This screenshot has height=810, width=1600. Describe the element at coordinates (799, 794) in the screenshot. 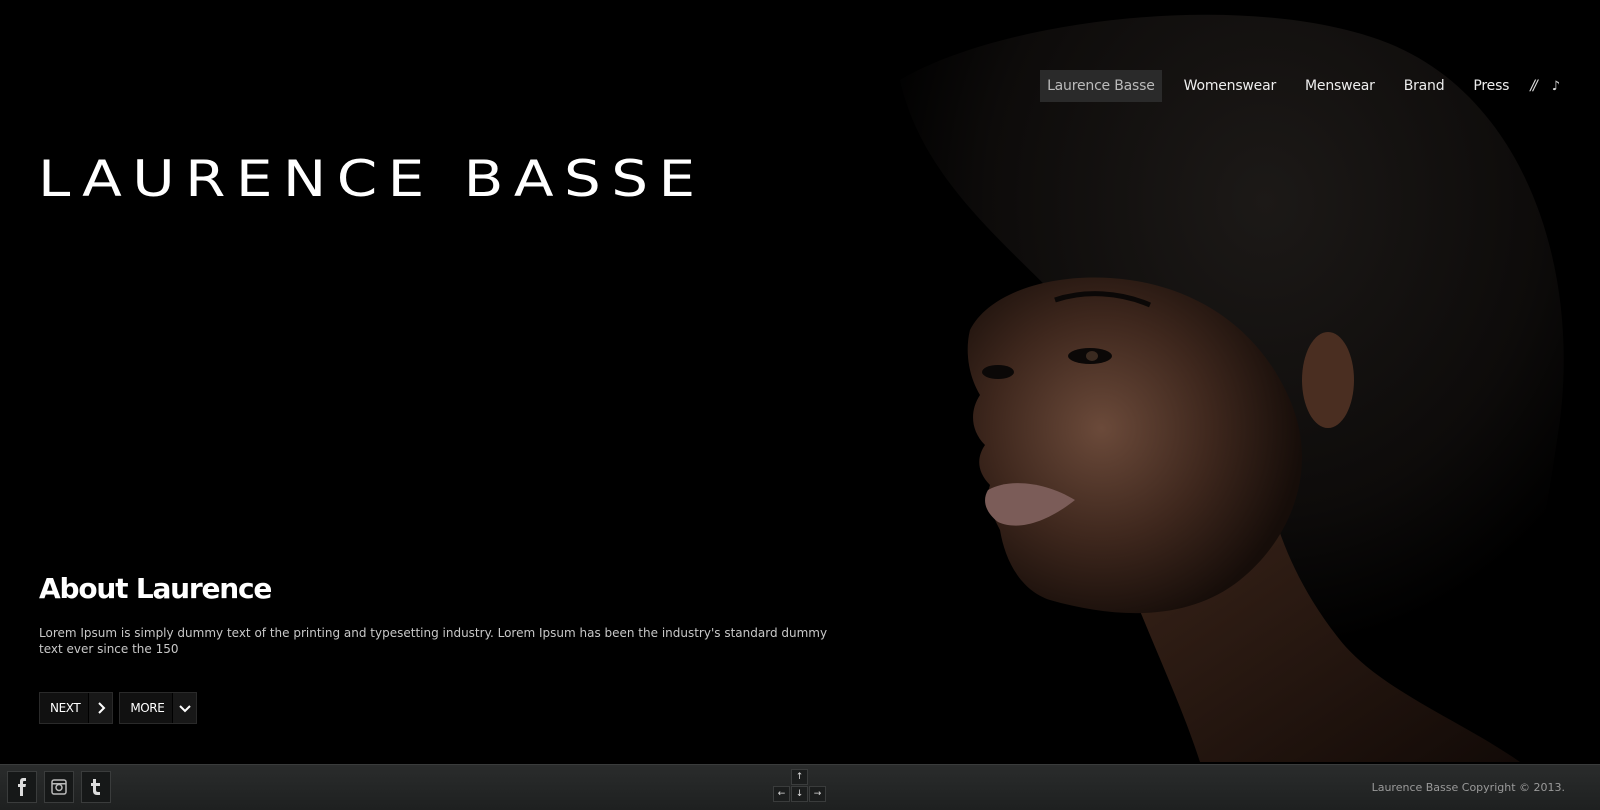

I see `arrow-down-icon: ↓` at that location.